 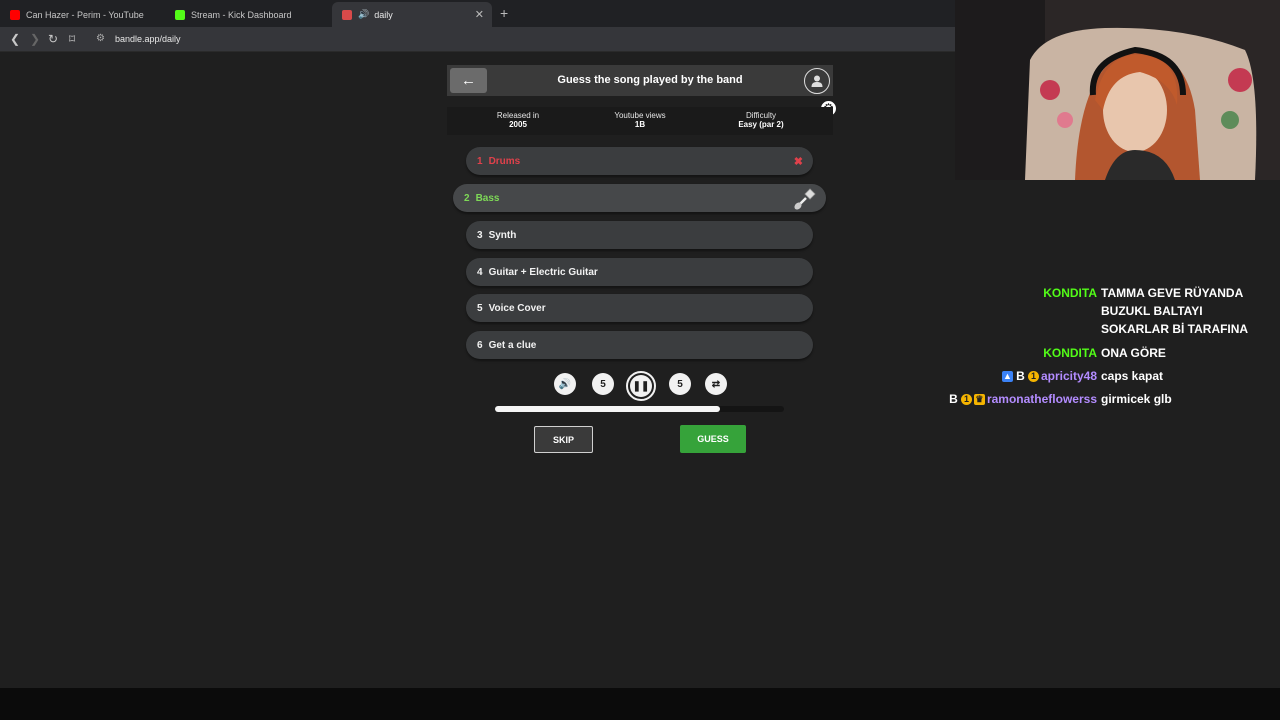 I want to click on row-label: Bass, so click(x=487, y=198).